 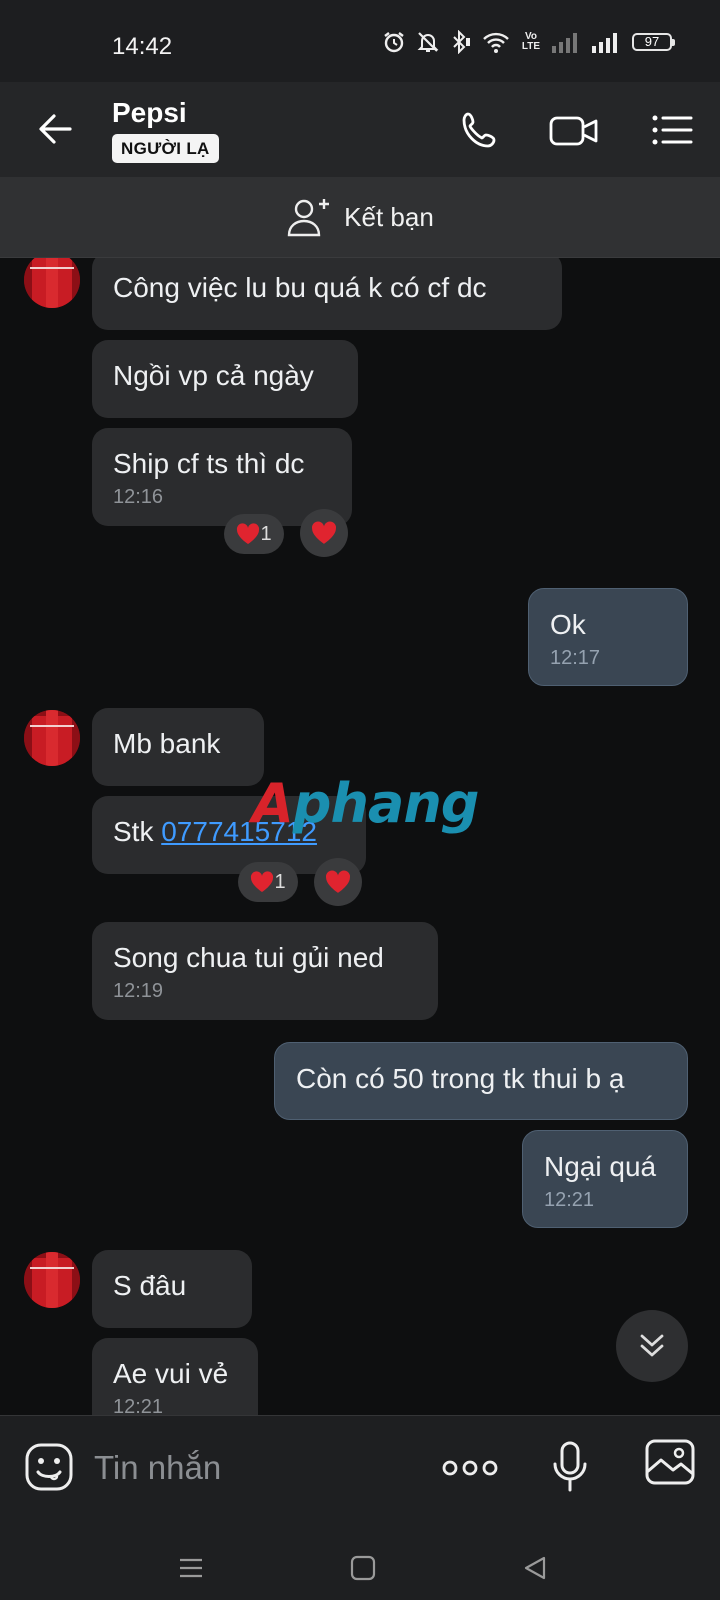 What do you see at coordinates (531, 41) in the screenshot?
I see `network-label: Vo LTE` at bounding box center [531, 41].